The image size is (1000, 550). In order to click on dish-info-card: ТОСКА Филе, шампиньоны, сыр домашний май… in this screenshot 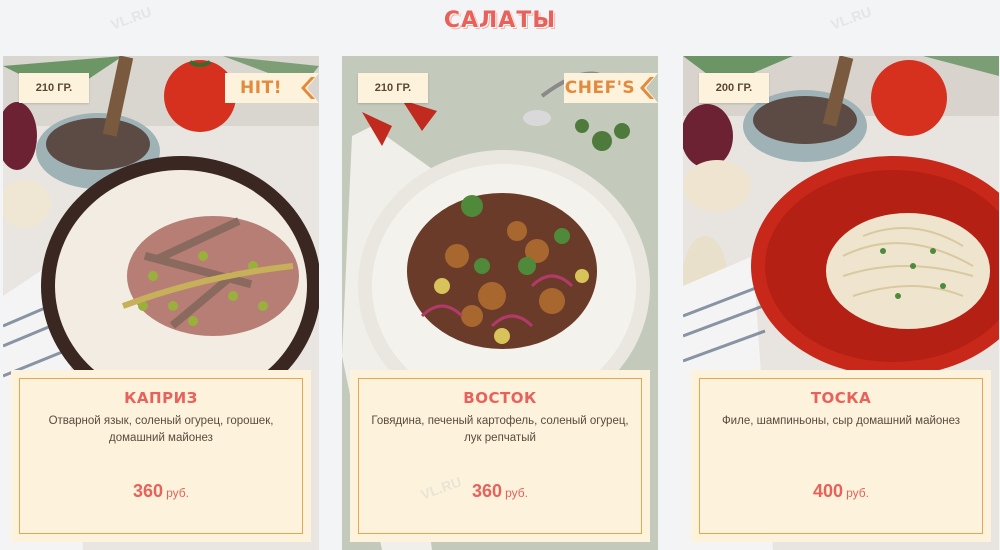, I will do `click(841, 456)`.